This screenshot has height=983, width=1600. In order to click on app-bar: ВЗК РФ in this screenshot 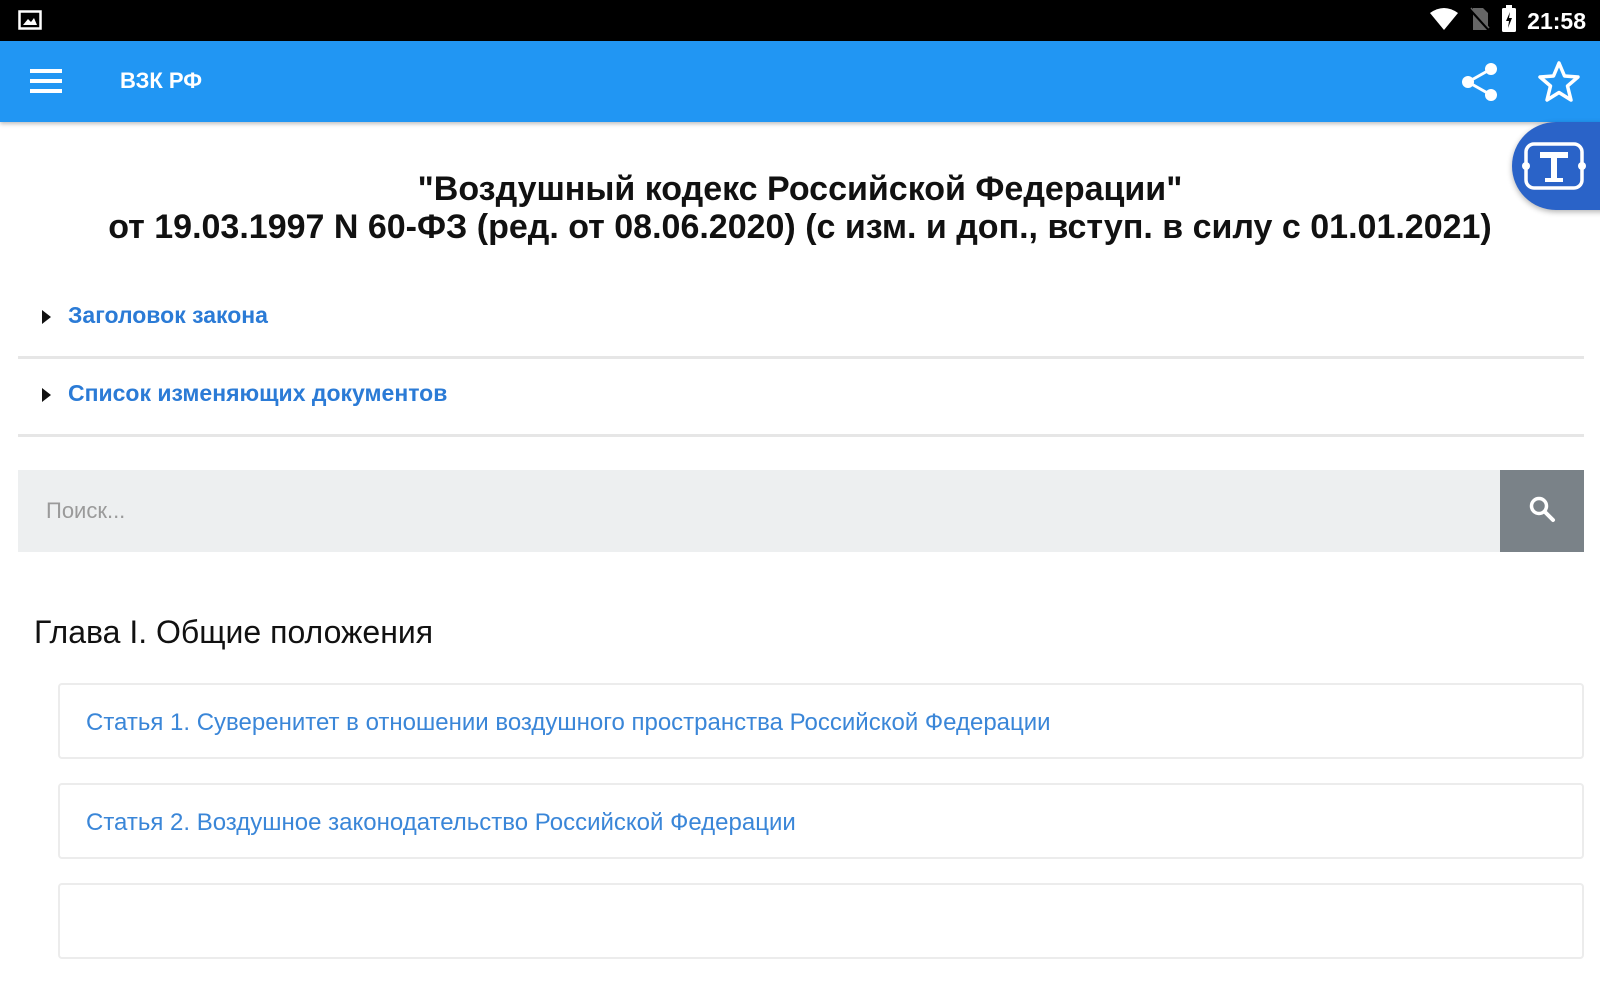, I will do `click(800, 81)`.